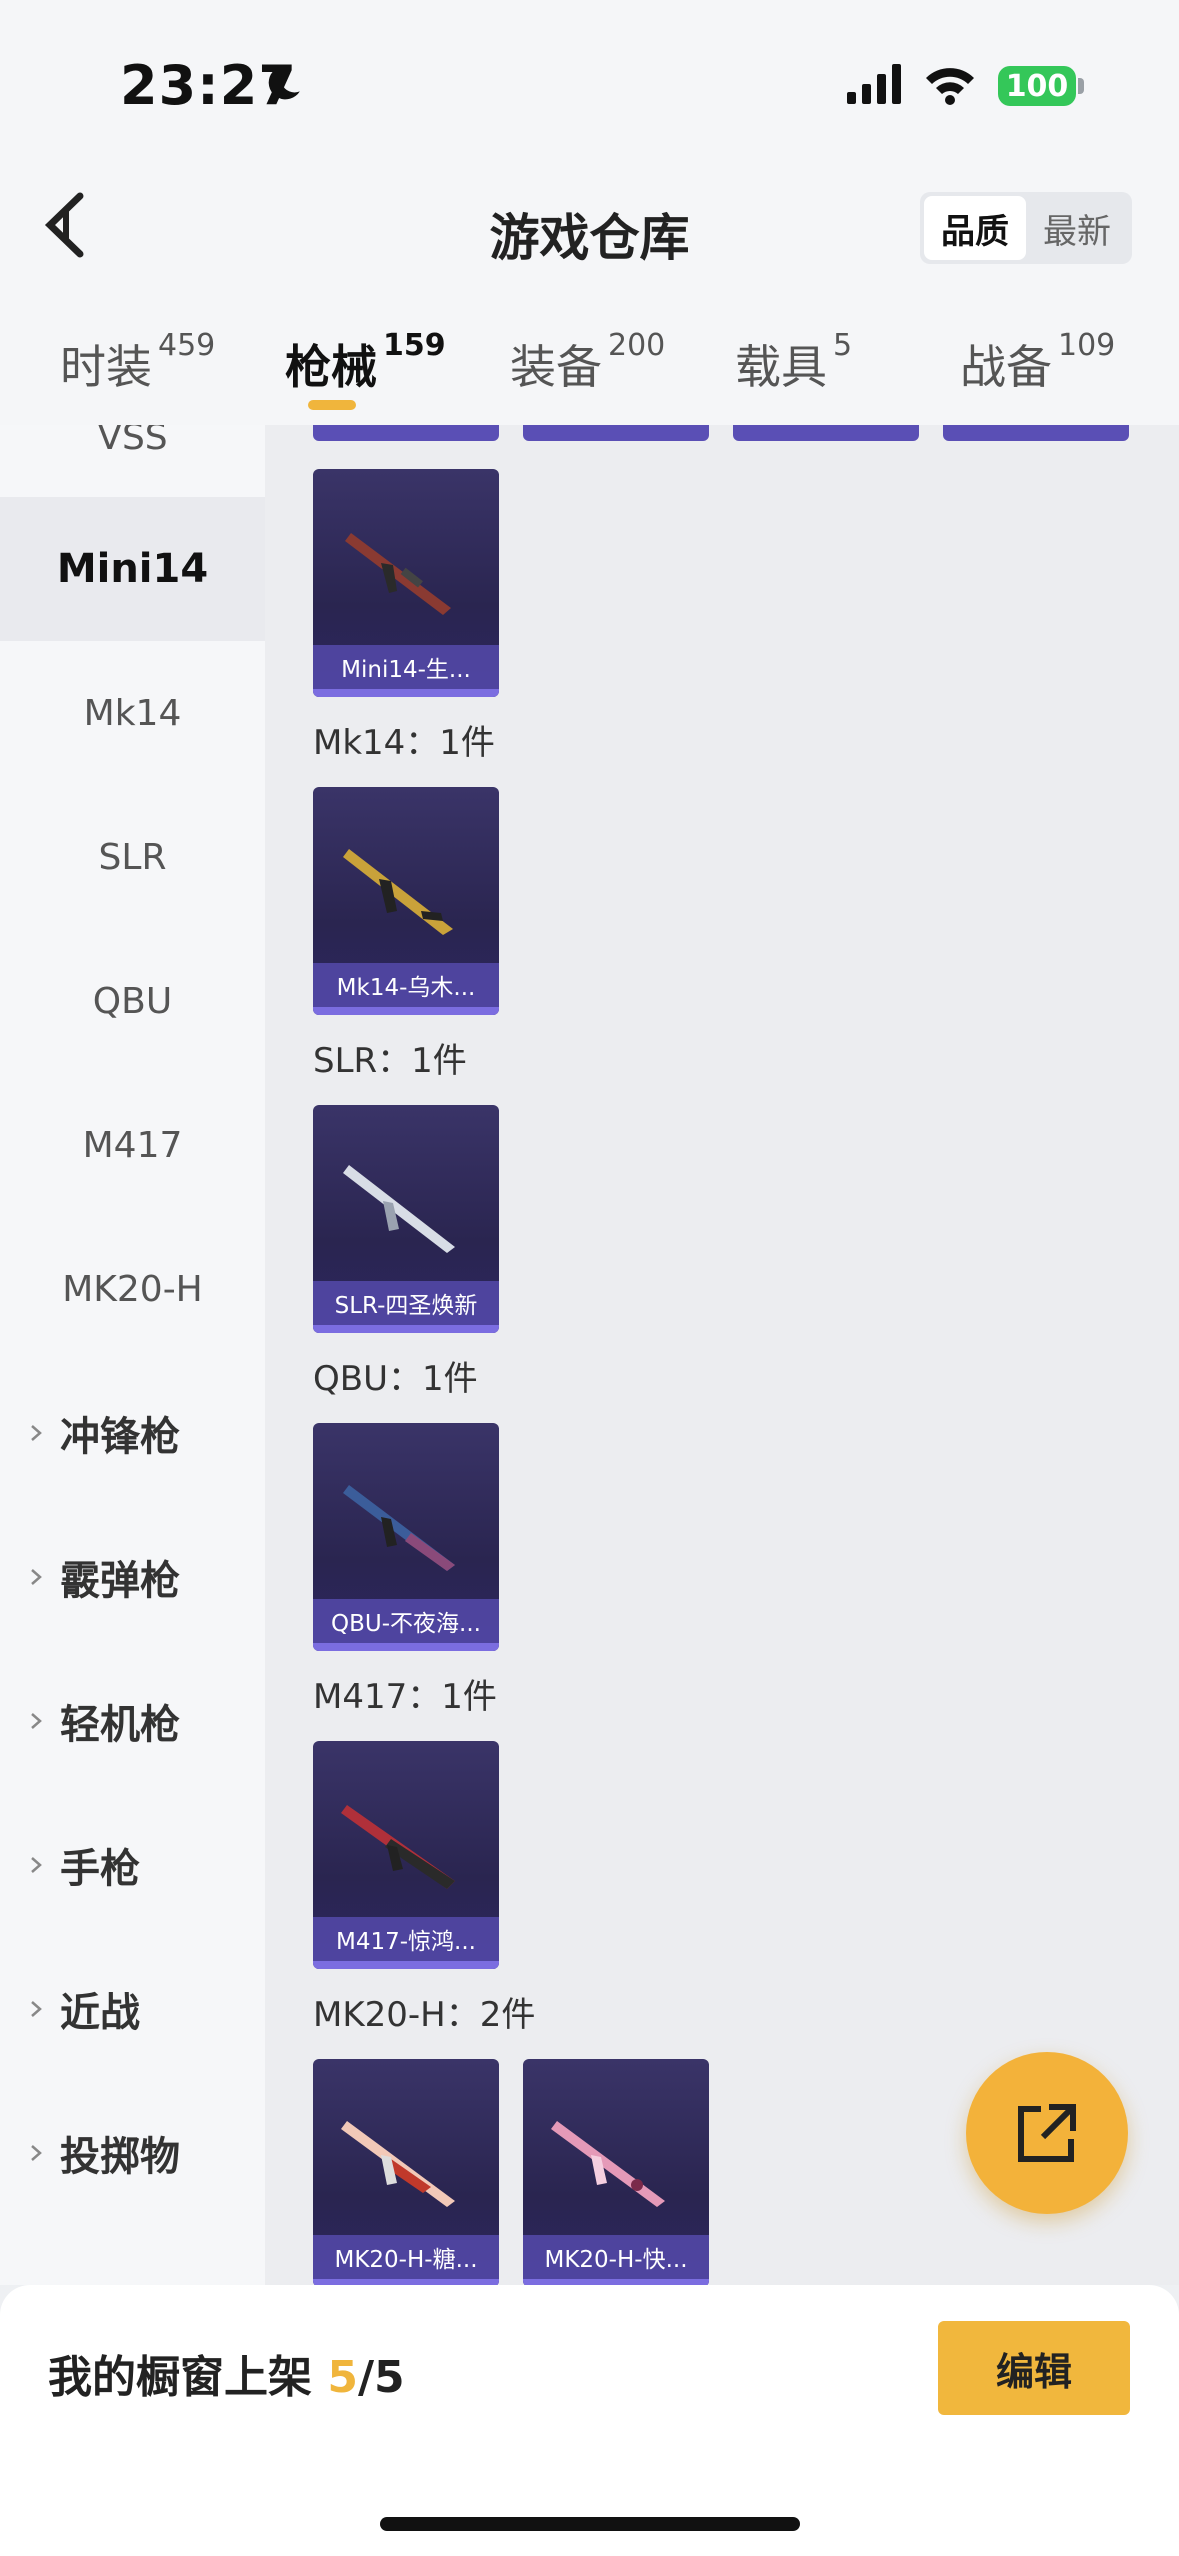  I want to click on active-tab-indicator, so click(332, 405).